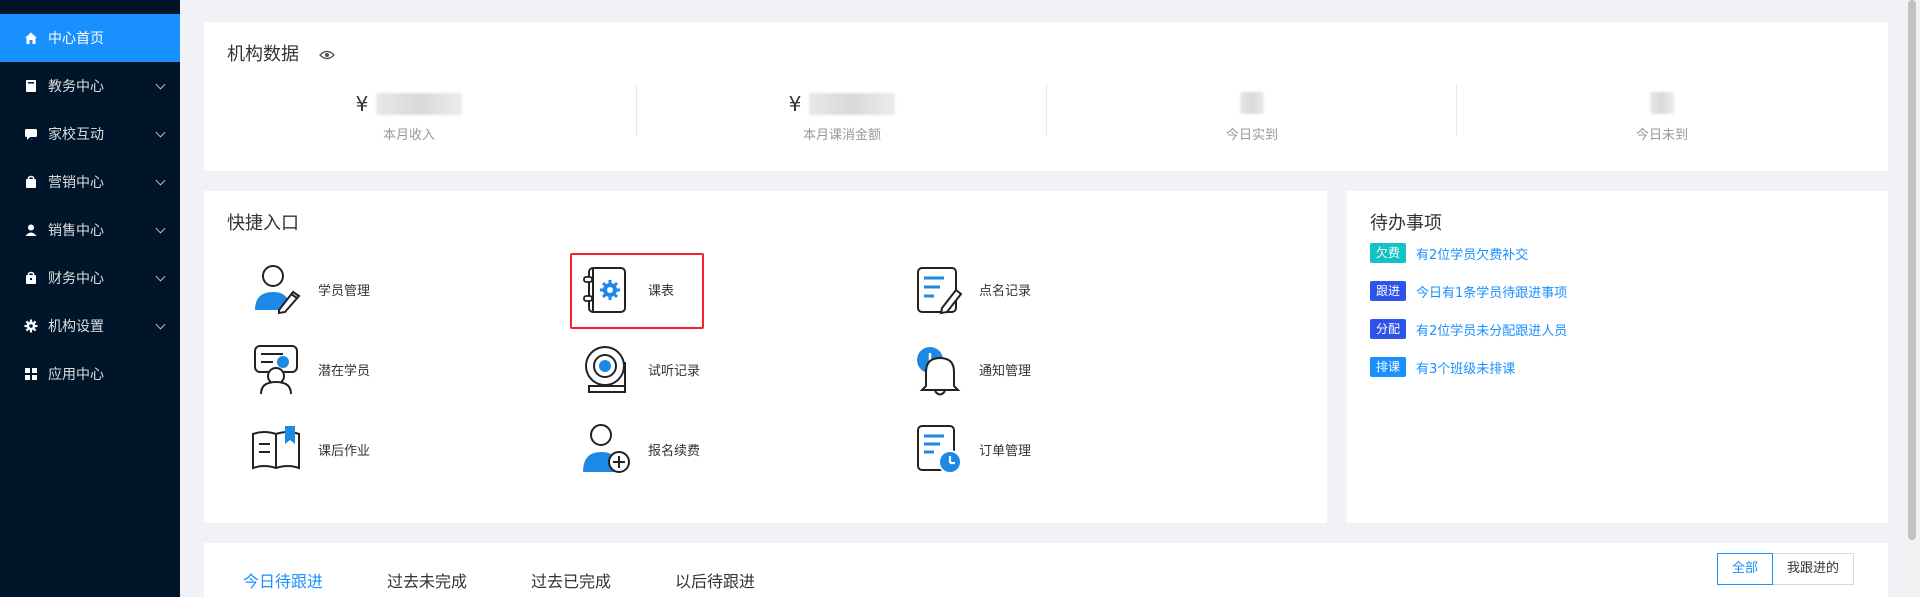 The width and height of the screenshot is (1920, 597). I want to click on sidebar-item-academic: 教务中心, so click(90, 86).